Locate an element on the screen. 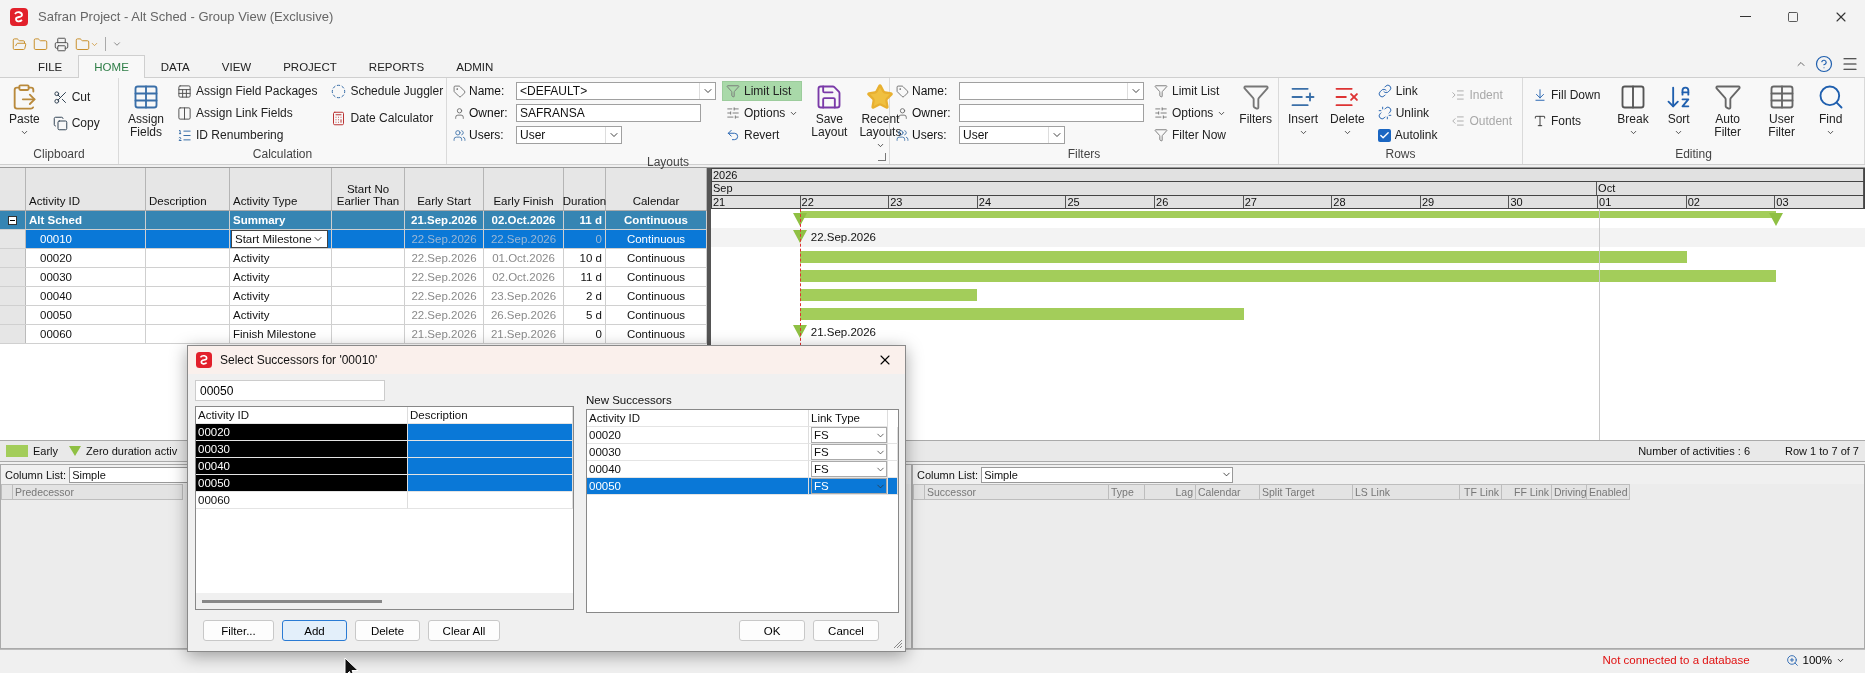  table-cell: 23.Sep.2026 is located at coordinates (523, 296).